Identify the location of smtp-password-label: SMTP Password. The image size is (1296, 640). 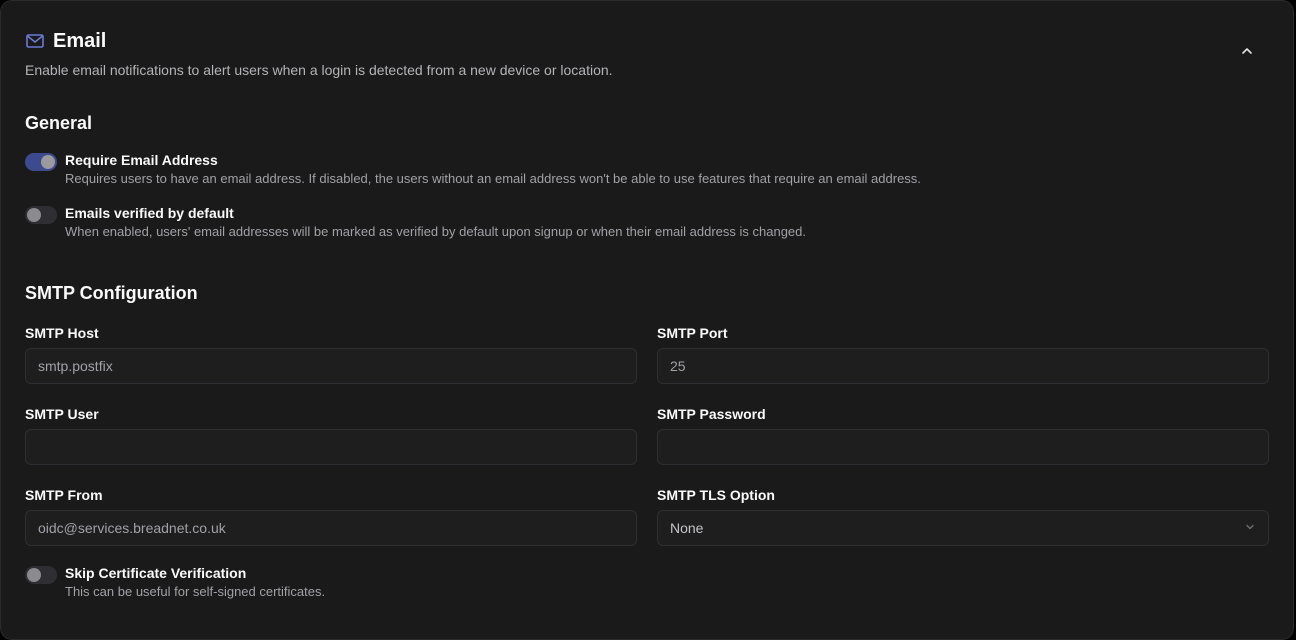
(711, 414).